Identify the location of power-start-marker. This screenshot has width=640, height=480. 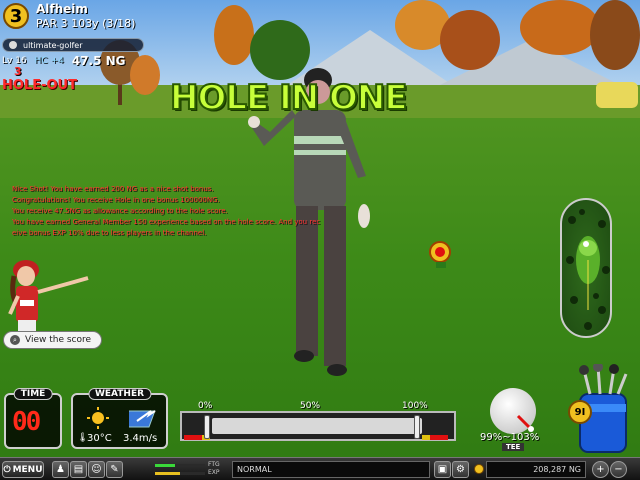
(207, 427).